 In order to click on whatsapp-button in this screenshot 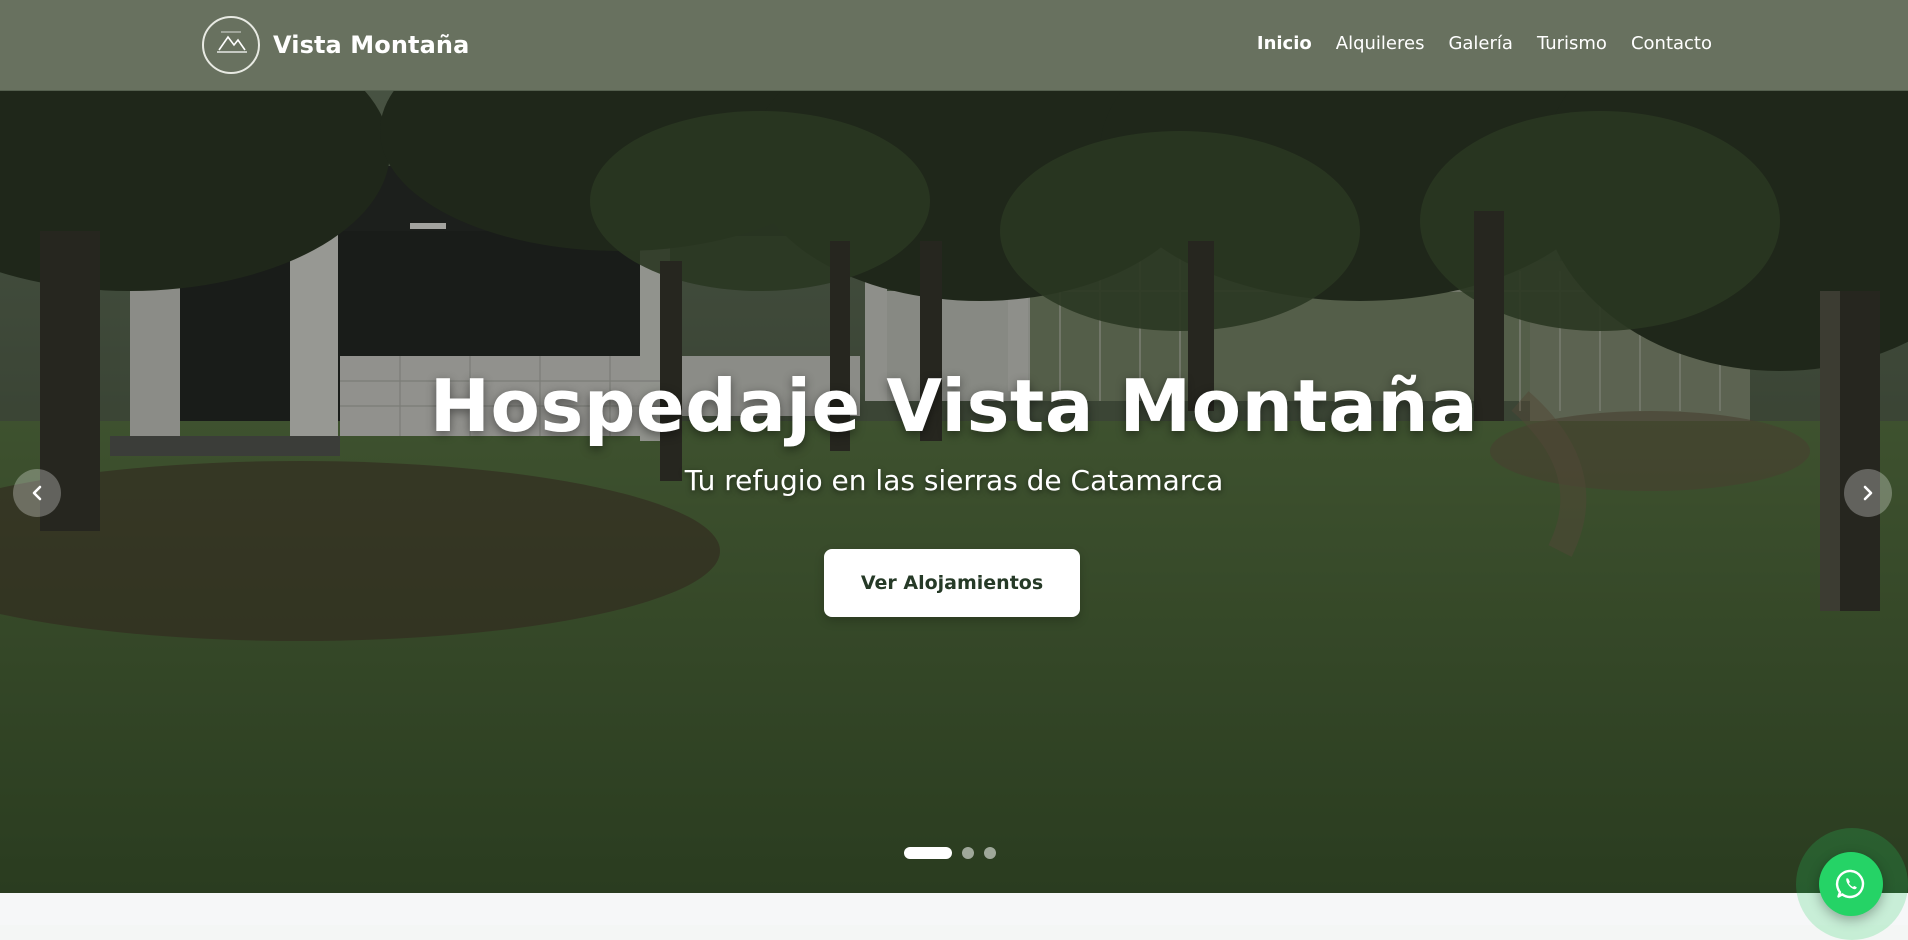, I will do `click(1851, 884)`.